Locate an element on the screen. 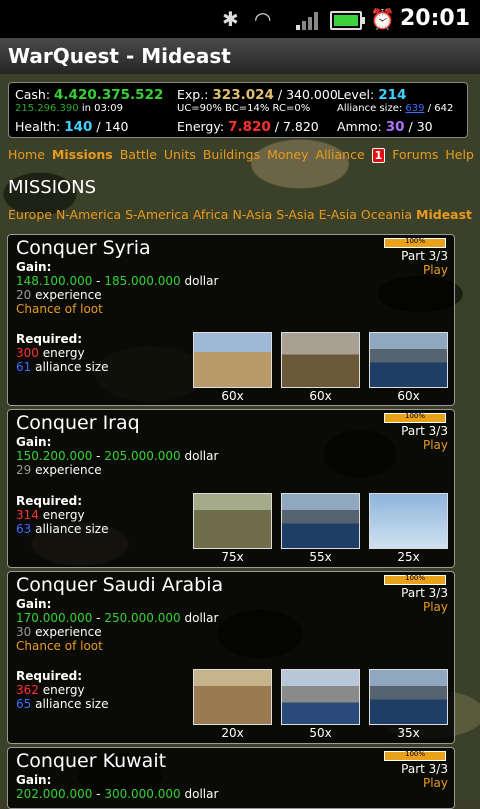 This screenshot has width=480, height=809. required-energy: 300 energy is located at coordinates (50, 353).